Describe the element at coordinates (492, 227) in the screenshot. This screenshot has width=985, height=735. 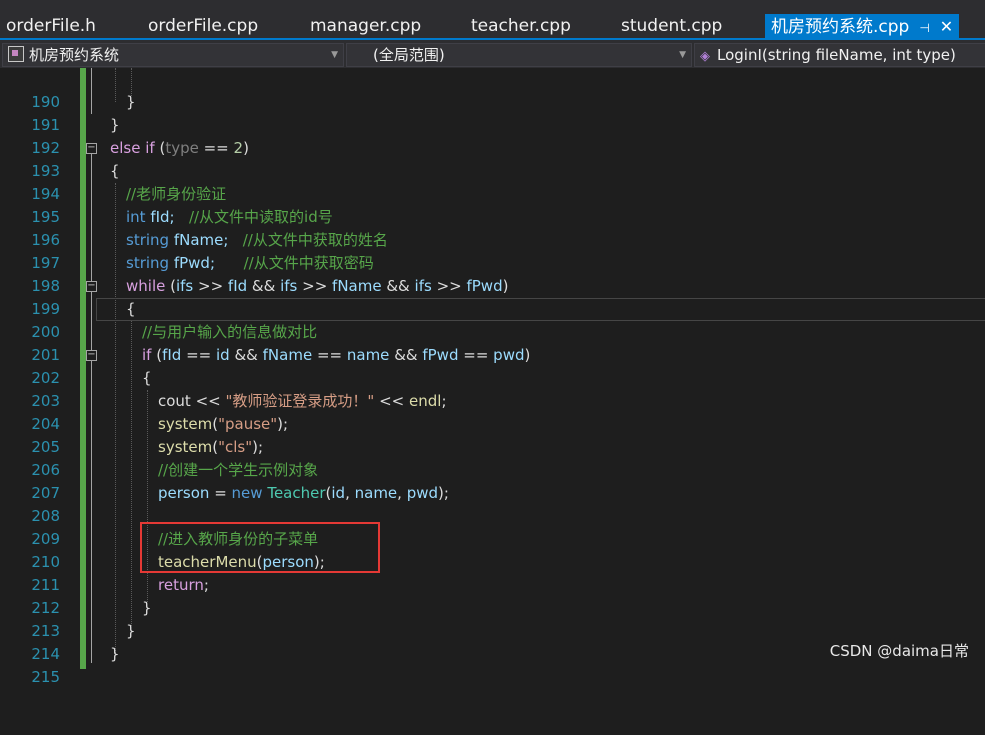
I see `code-line: 196 int fId; //从文件中读取的id号` at that location.